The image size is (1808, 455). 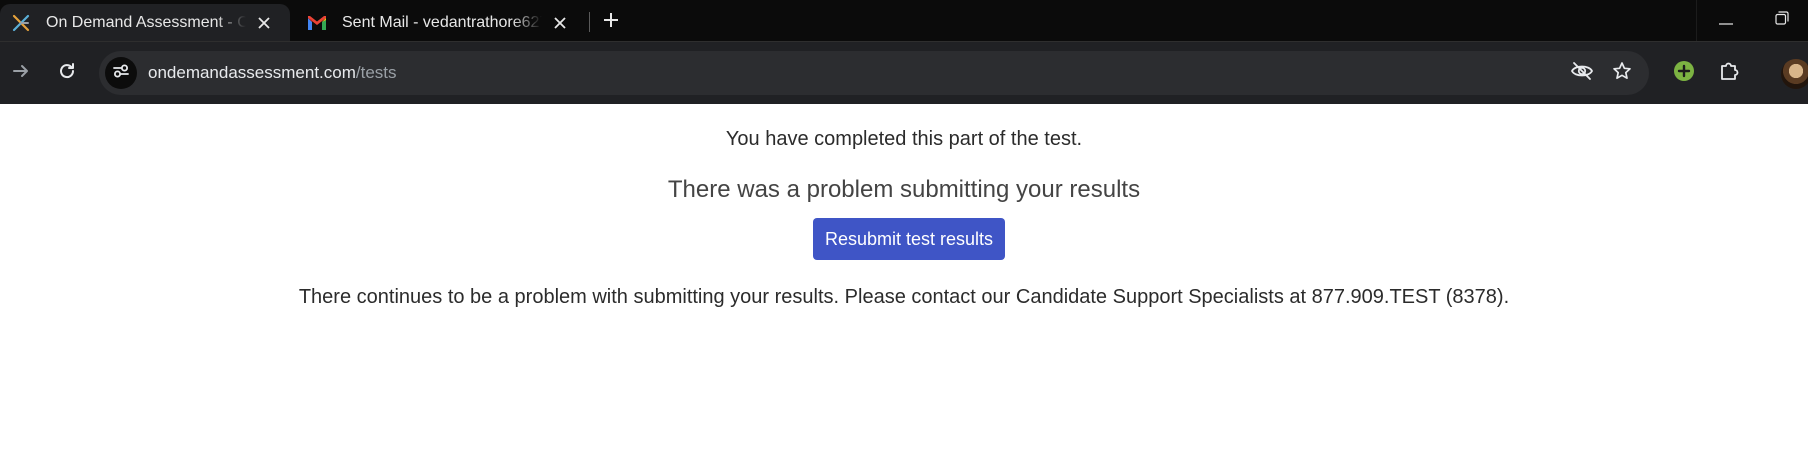 I want to click on extensions-menu-button, so click(x=1729, y=73).